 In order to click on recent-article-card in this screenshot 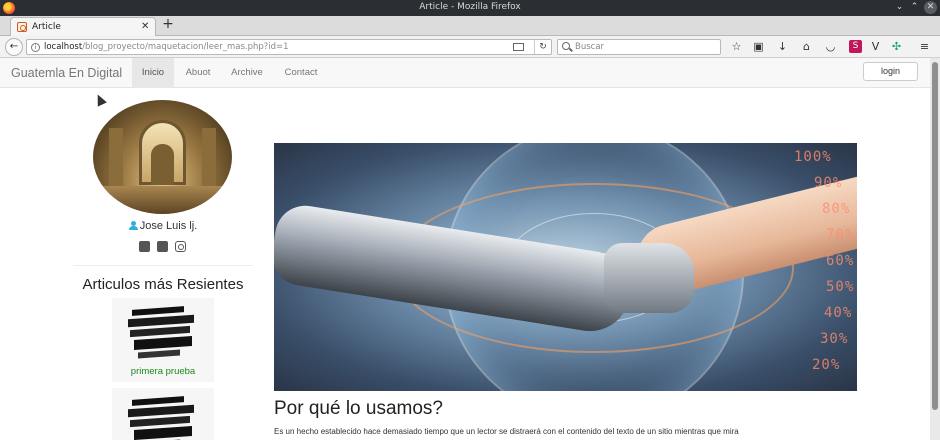, I will do `click(163, 414)`.